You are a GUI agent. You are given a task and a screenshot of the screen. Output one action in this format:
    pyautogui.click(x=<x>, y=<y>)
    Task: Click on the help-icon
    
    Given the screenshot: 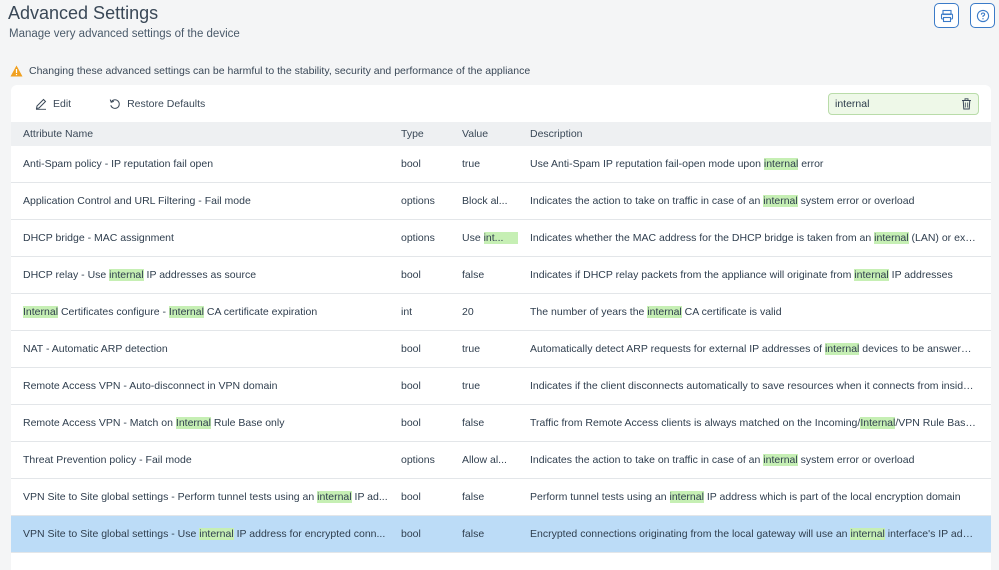 What is the action you would take?
    pyautogui.click(x=982, y=15)
    